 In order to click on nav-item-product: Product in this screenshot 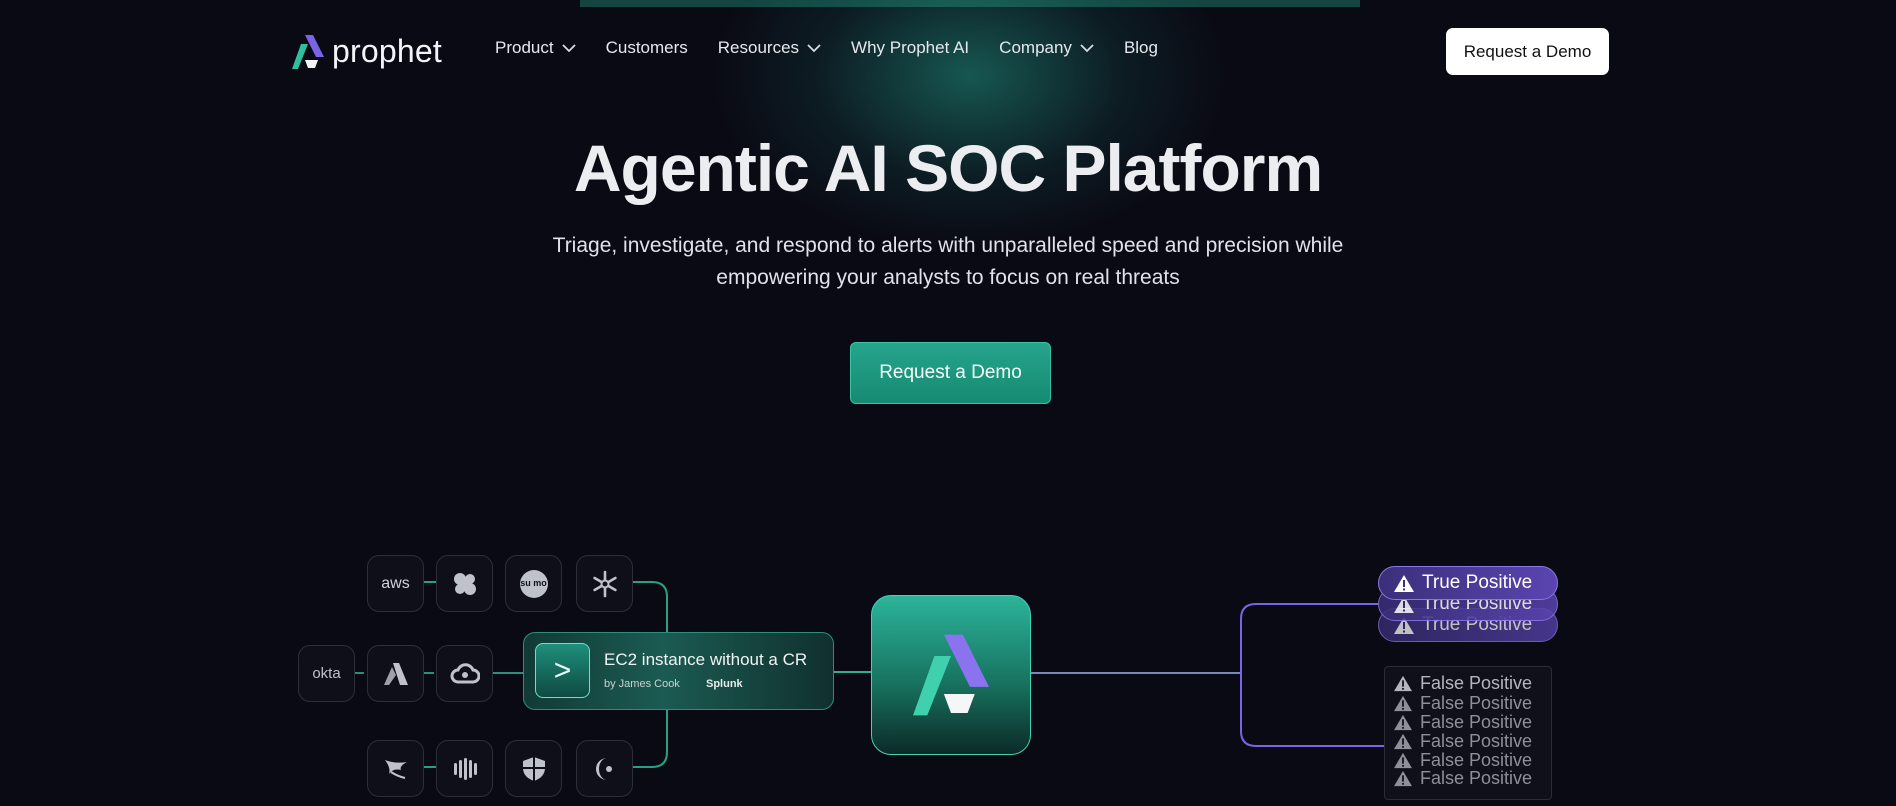, I will do `click(535, 48)`.